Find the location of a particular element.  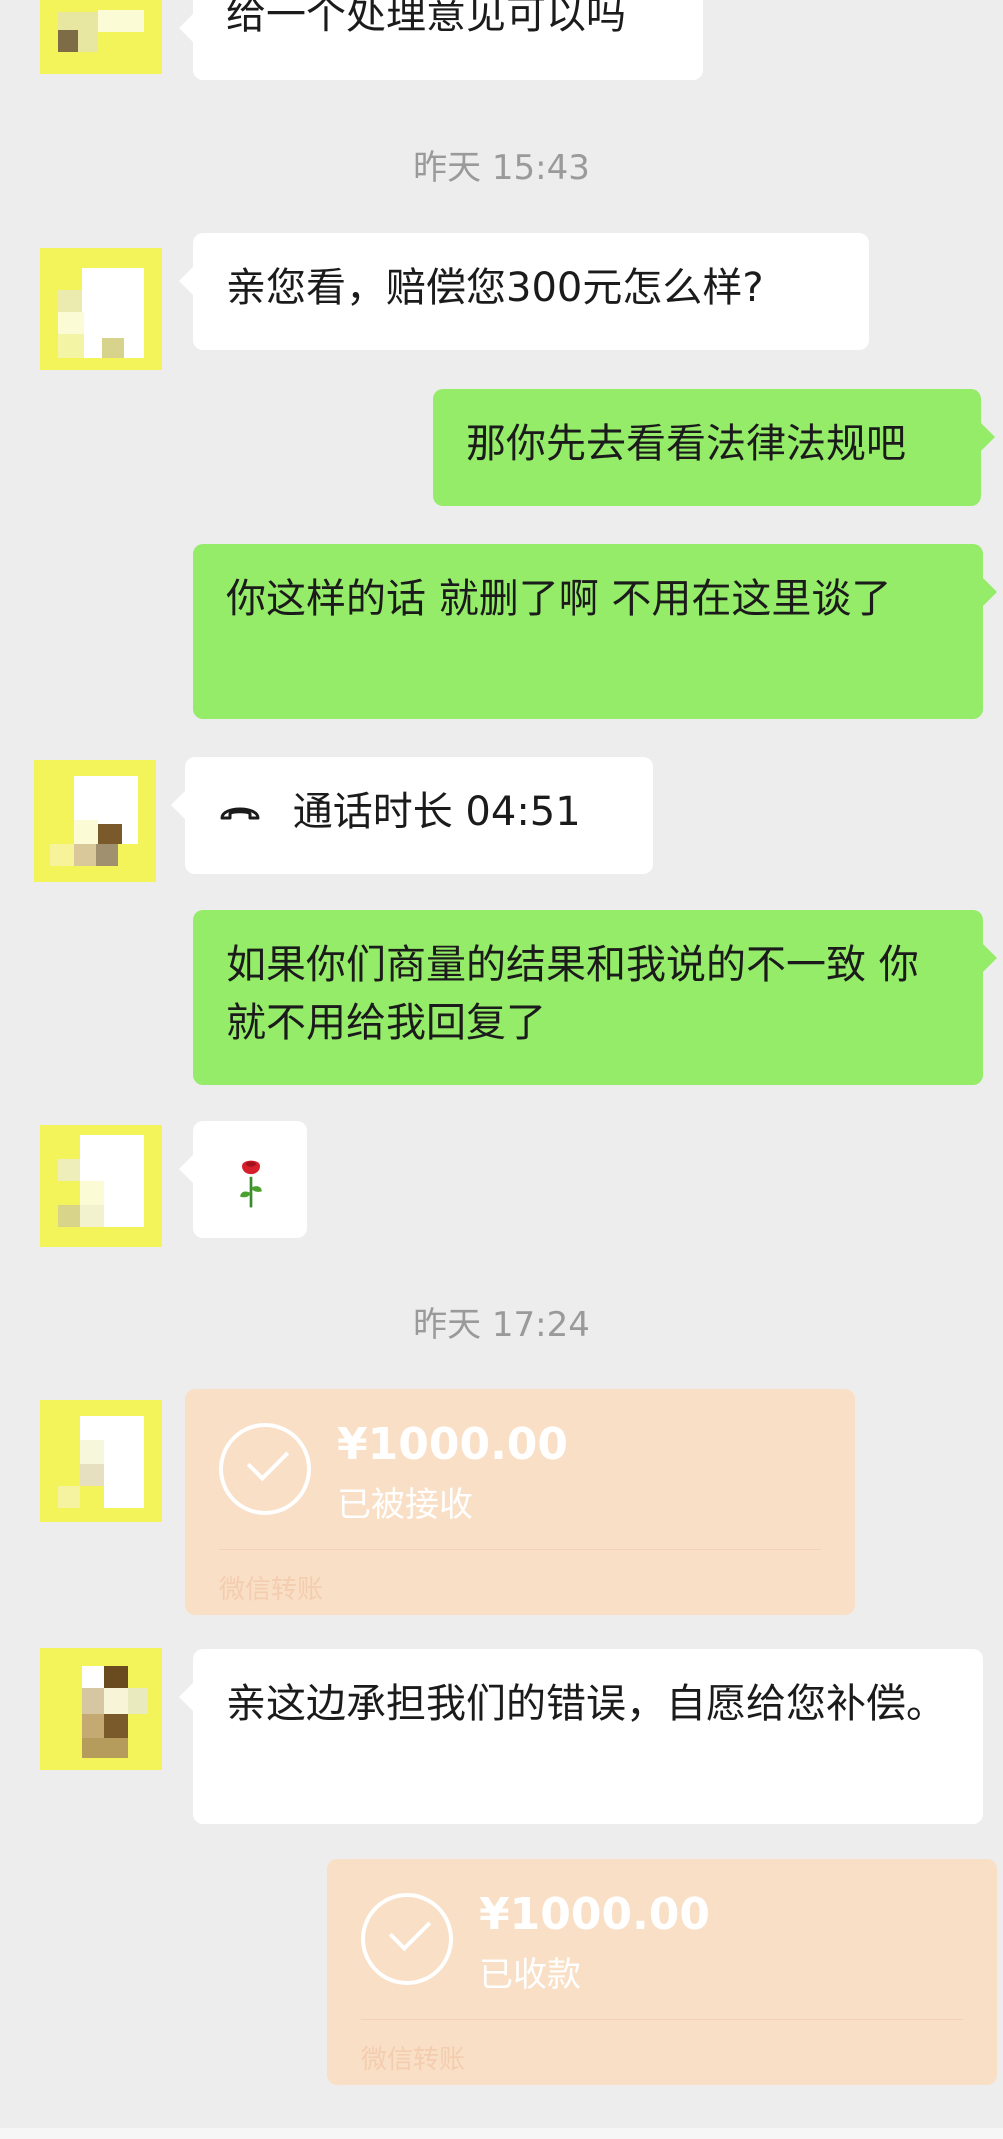

message-bubble is located at coordinates (243, 1179).